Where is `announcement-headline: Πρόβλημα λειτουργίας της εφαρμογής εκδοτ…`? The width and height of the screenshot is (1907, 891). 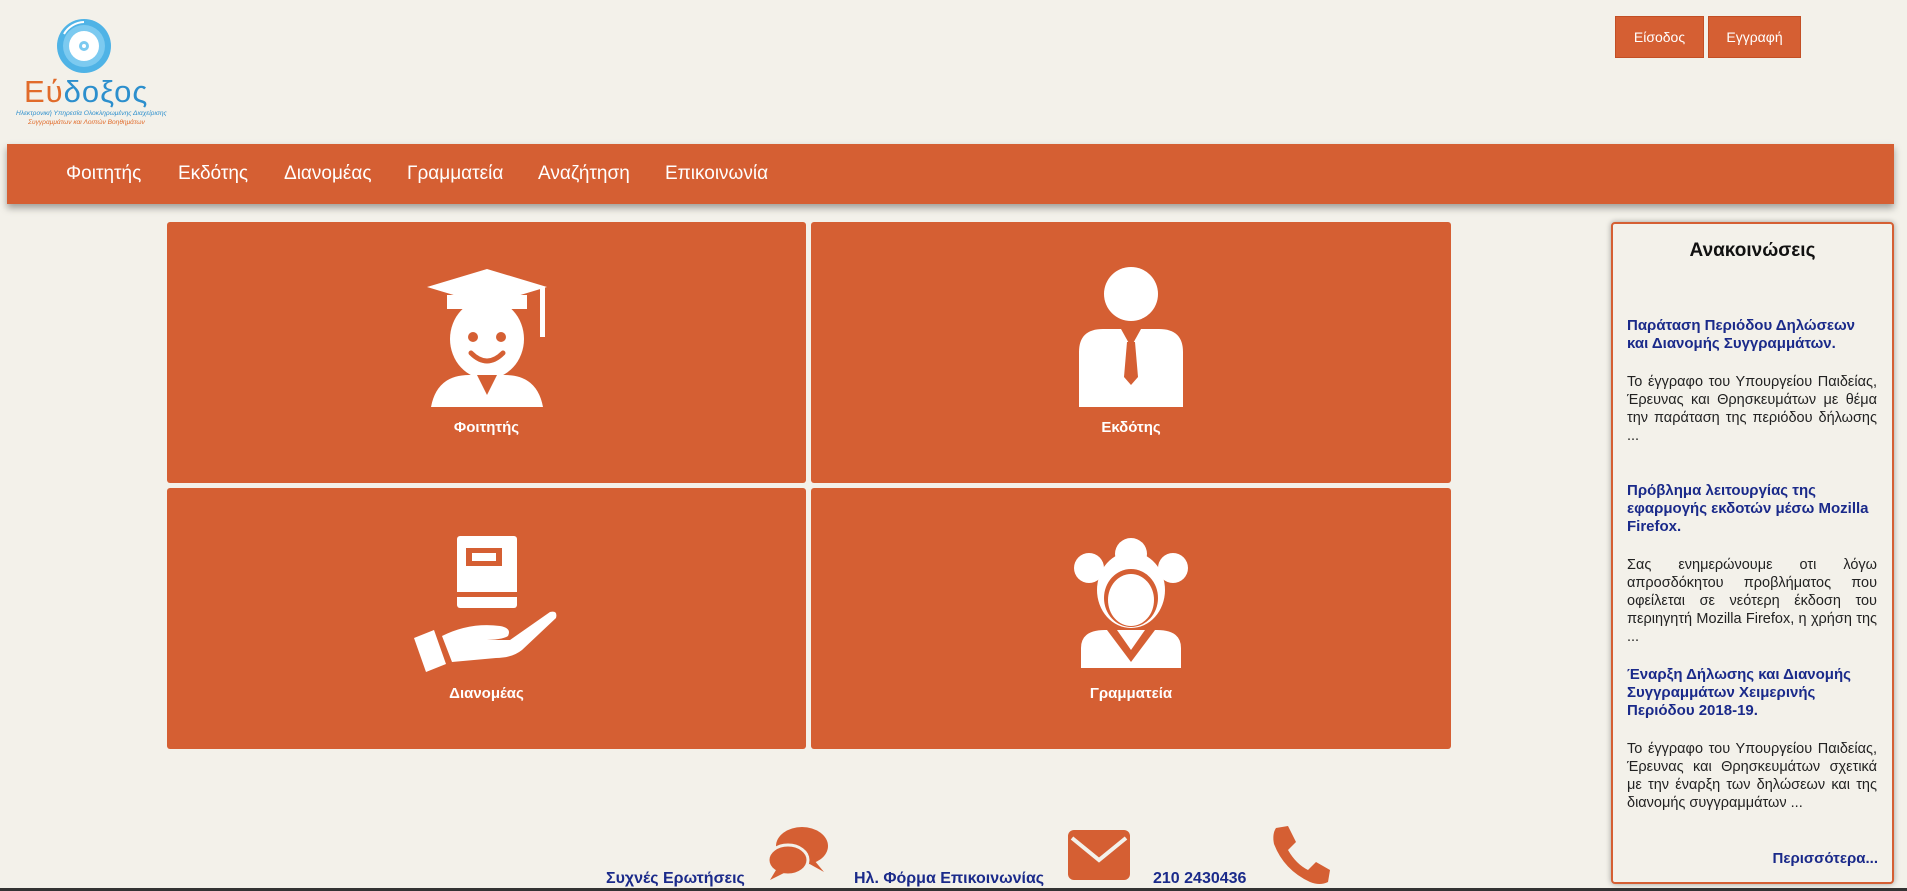
announcement-headline: Πρόβλημα λειτουργίας της εφαρμογής εκδοτ… is located at coordinates (1752, 509).